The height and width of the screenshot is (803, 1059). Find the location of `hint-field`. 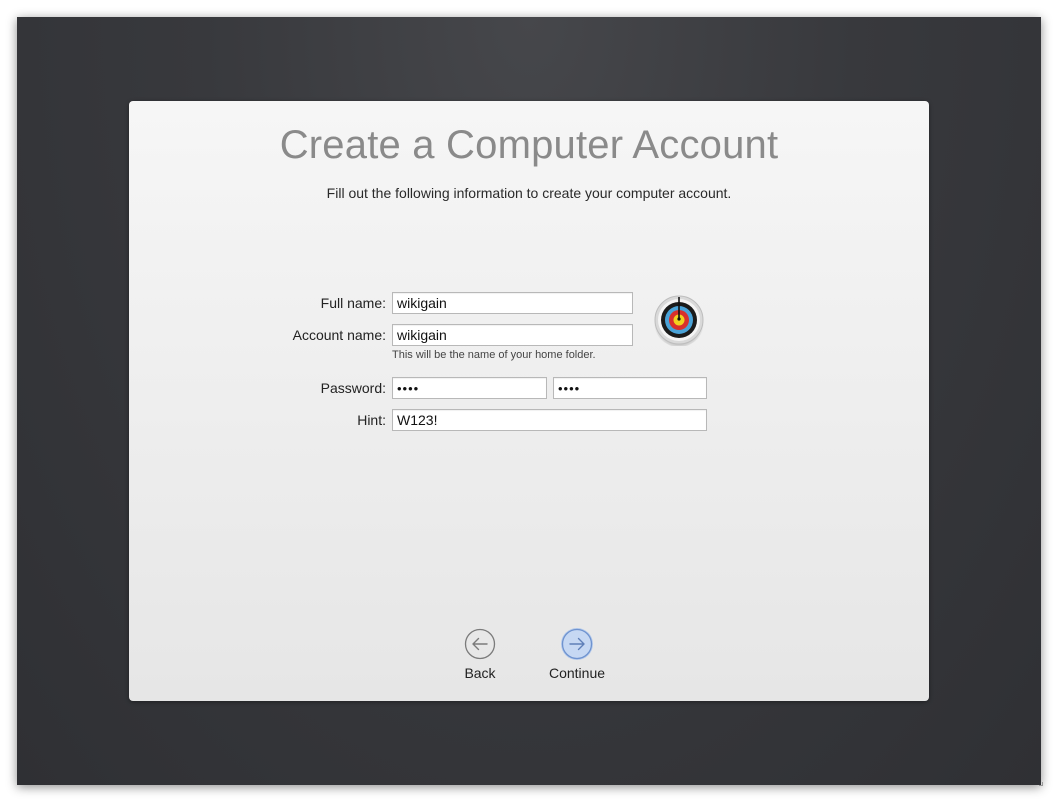

hint-field is located at coordinates (549, 420).